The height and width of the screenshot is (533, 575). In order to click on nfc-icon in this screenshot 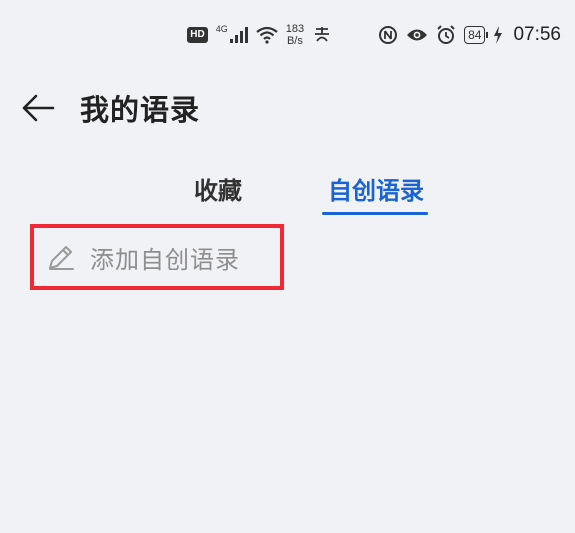, I will do `click(388, 35)`.